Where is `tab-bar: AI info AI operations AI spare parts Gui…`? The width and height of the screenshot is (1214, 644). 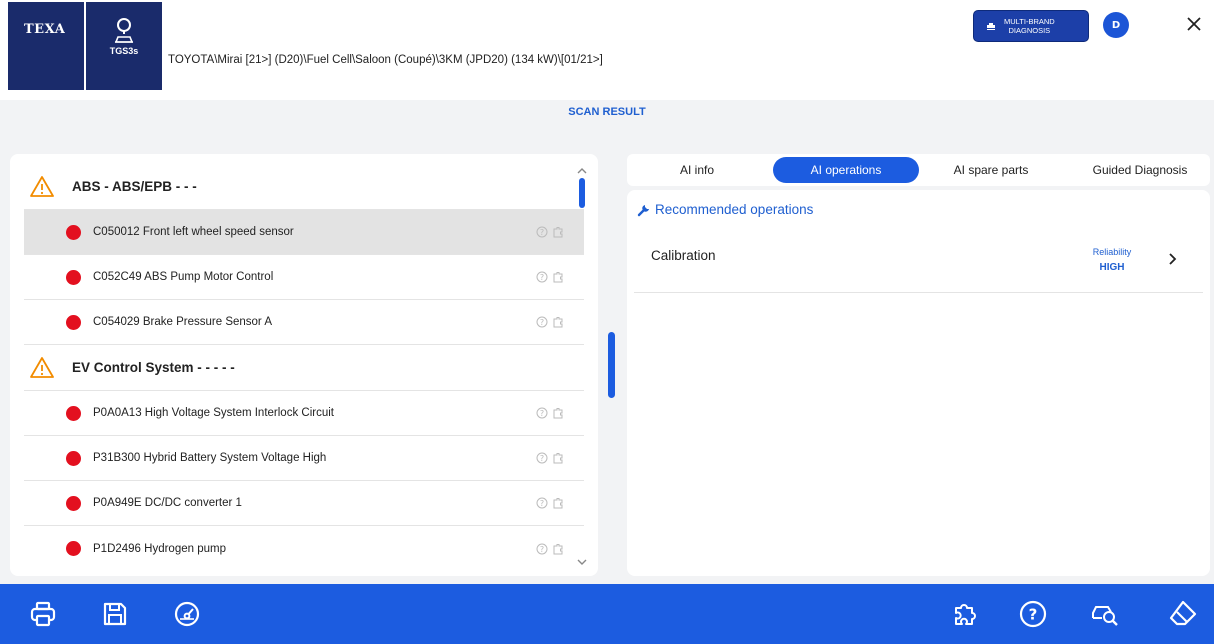
tab-bar: AI info AI operations AI spare parts Gui… is located at coordinates (918, 170).